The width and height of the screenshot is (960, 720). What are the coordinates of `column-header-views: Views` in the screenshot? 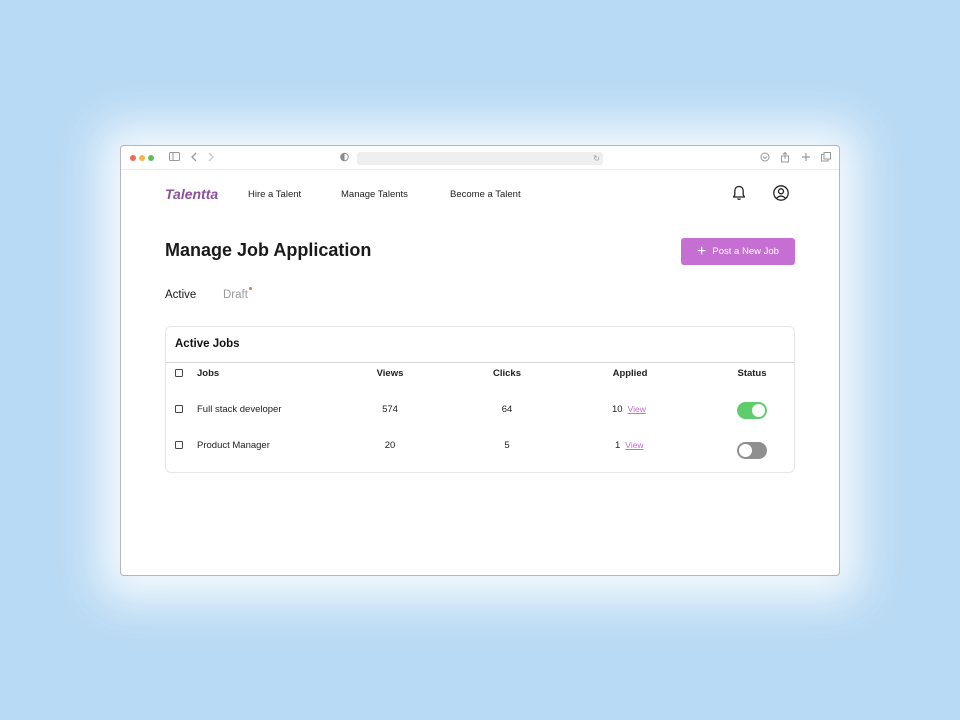 It's located at (390, 373).